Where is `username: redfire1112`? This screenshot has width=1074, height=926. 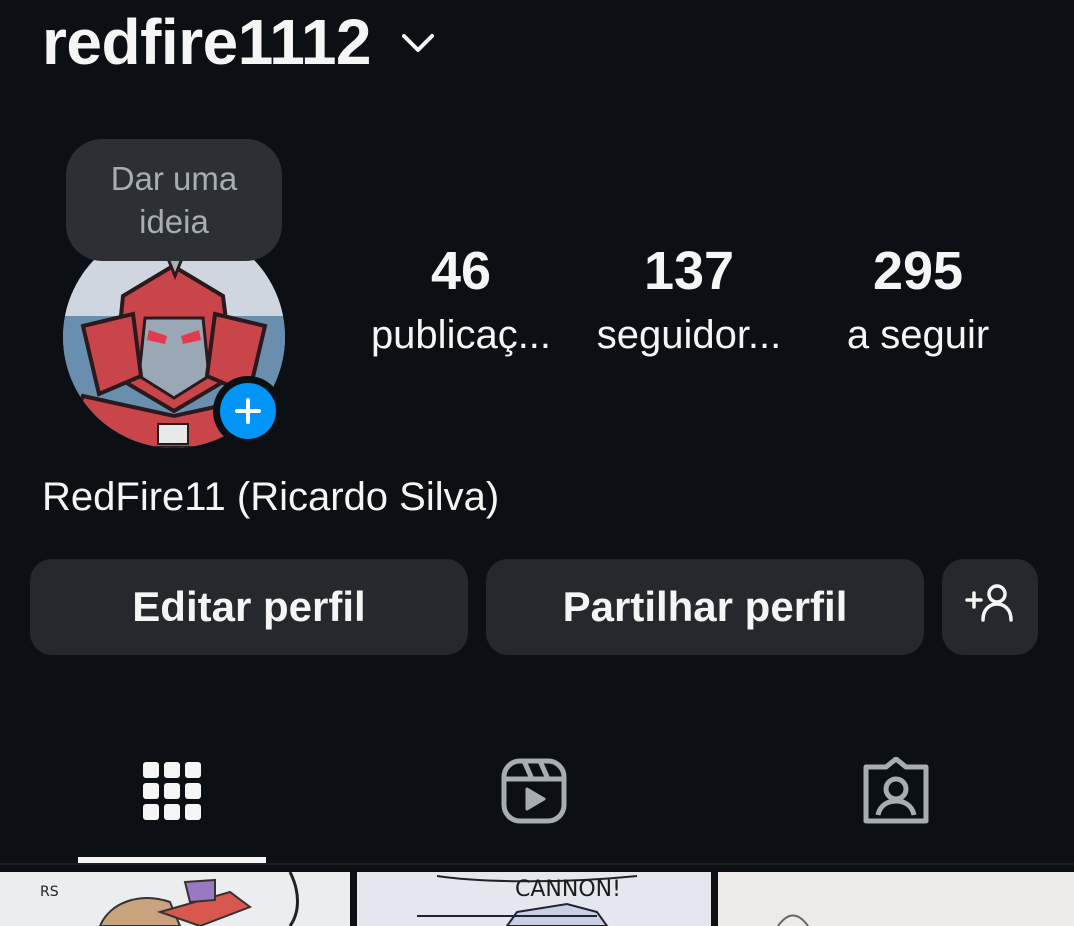
username: redfire1112 is located at coordinates (207, 42).